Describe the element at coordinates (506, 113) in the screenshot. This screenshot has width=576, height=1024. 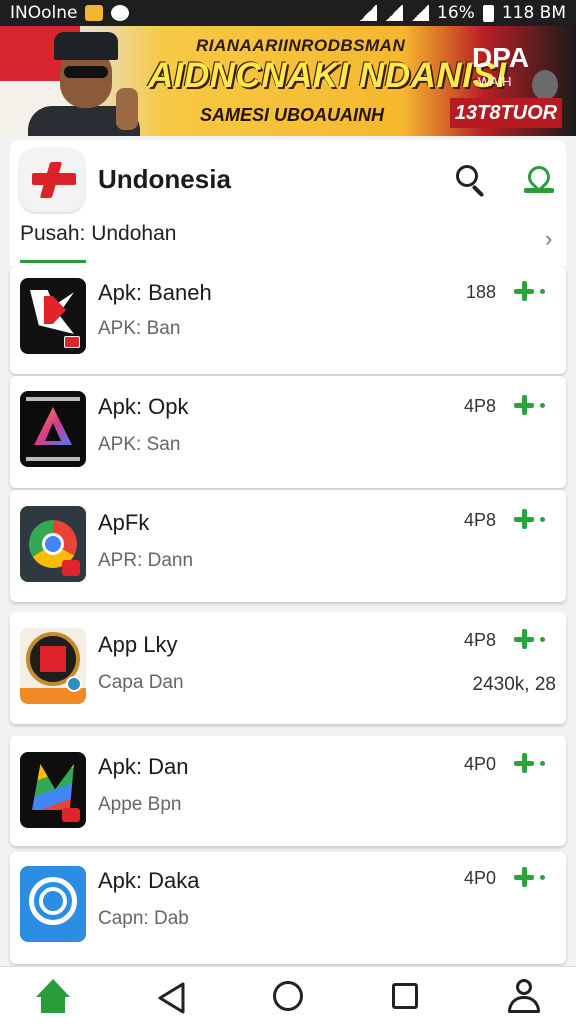
I see `banner-date-badge: 13T8TUOR` at that location.